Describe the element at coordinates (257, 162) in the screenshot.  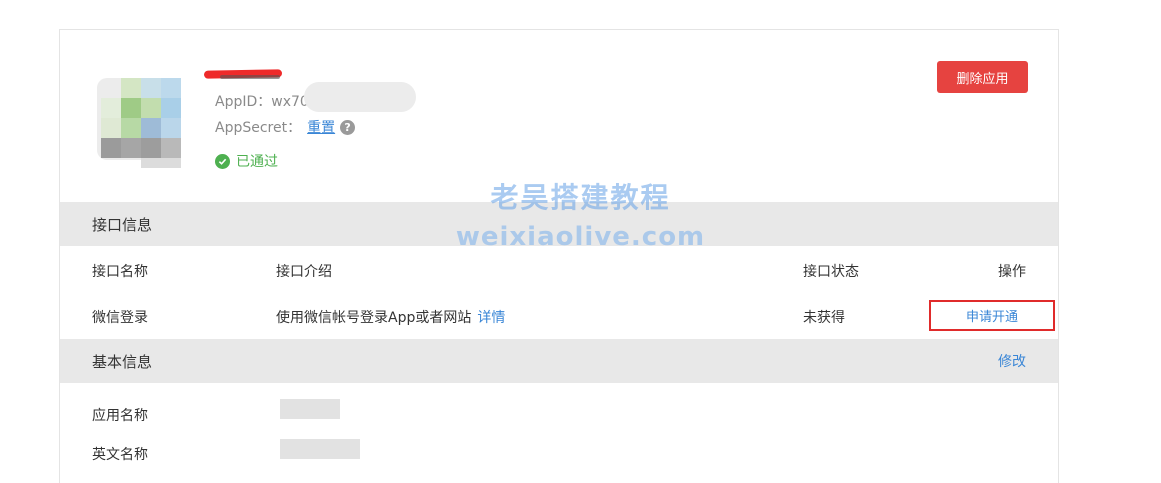
I see `status-text: 已通过` at that location.